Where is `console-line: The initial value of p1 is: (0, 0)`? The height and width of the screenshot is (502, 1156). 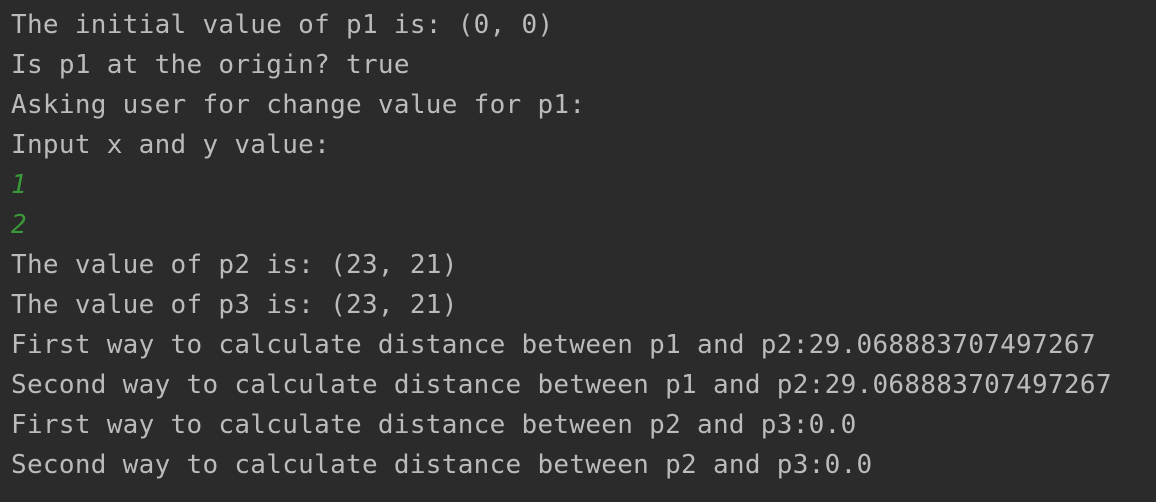
console-line: The initial value of p1 is: (0, 0) is located at coordinates (282, 25).